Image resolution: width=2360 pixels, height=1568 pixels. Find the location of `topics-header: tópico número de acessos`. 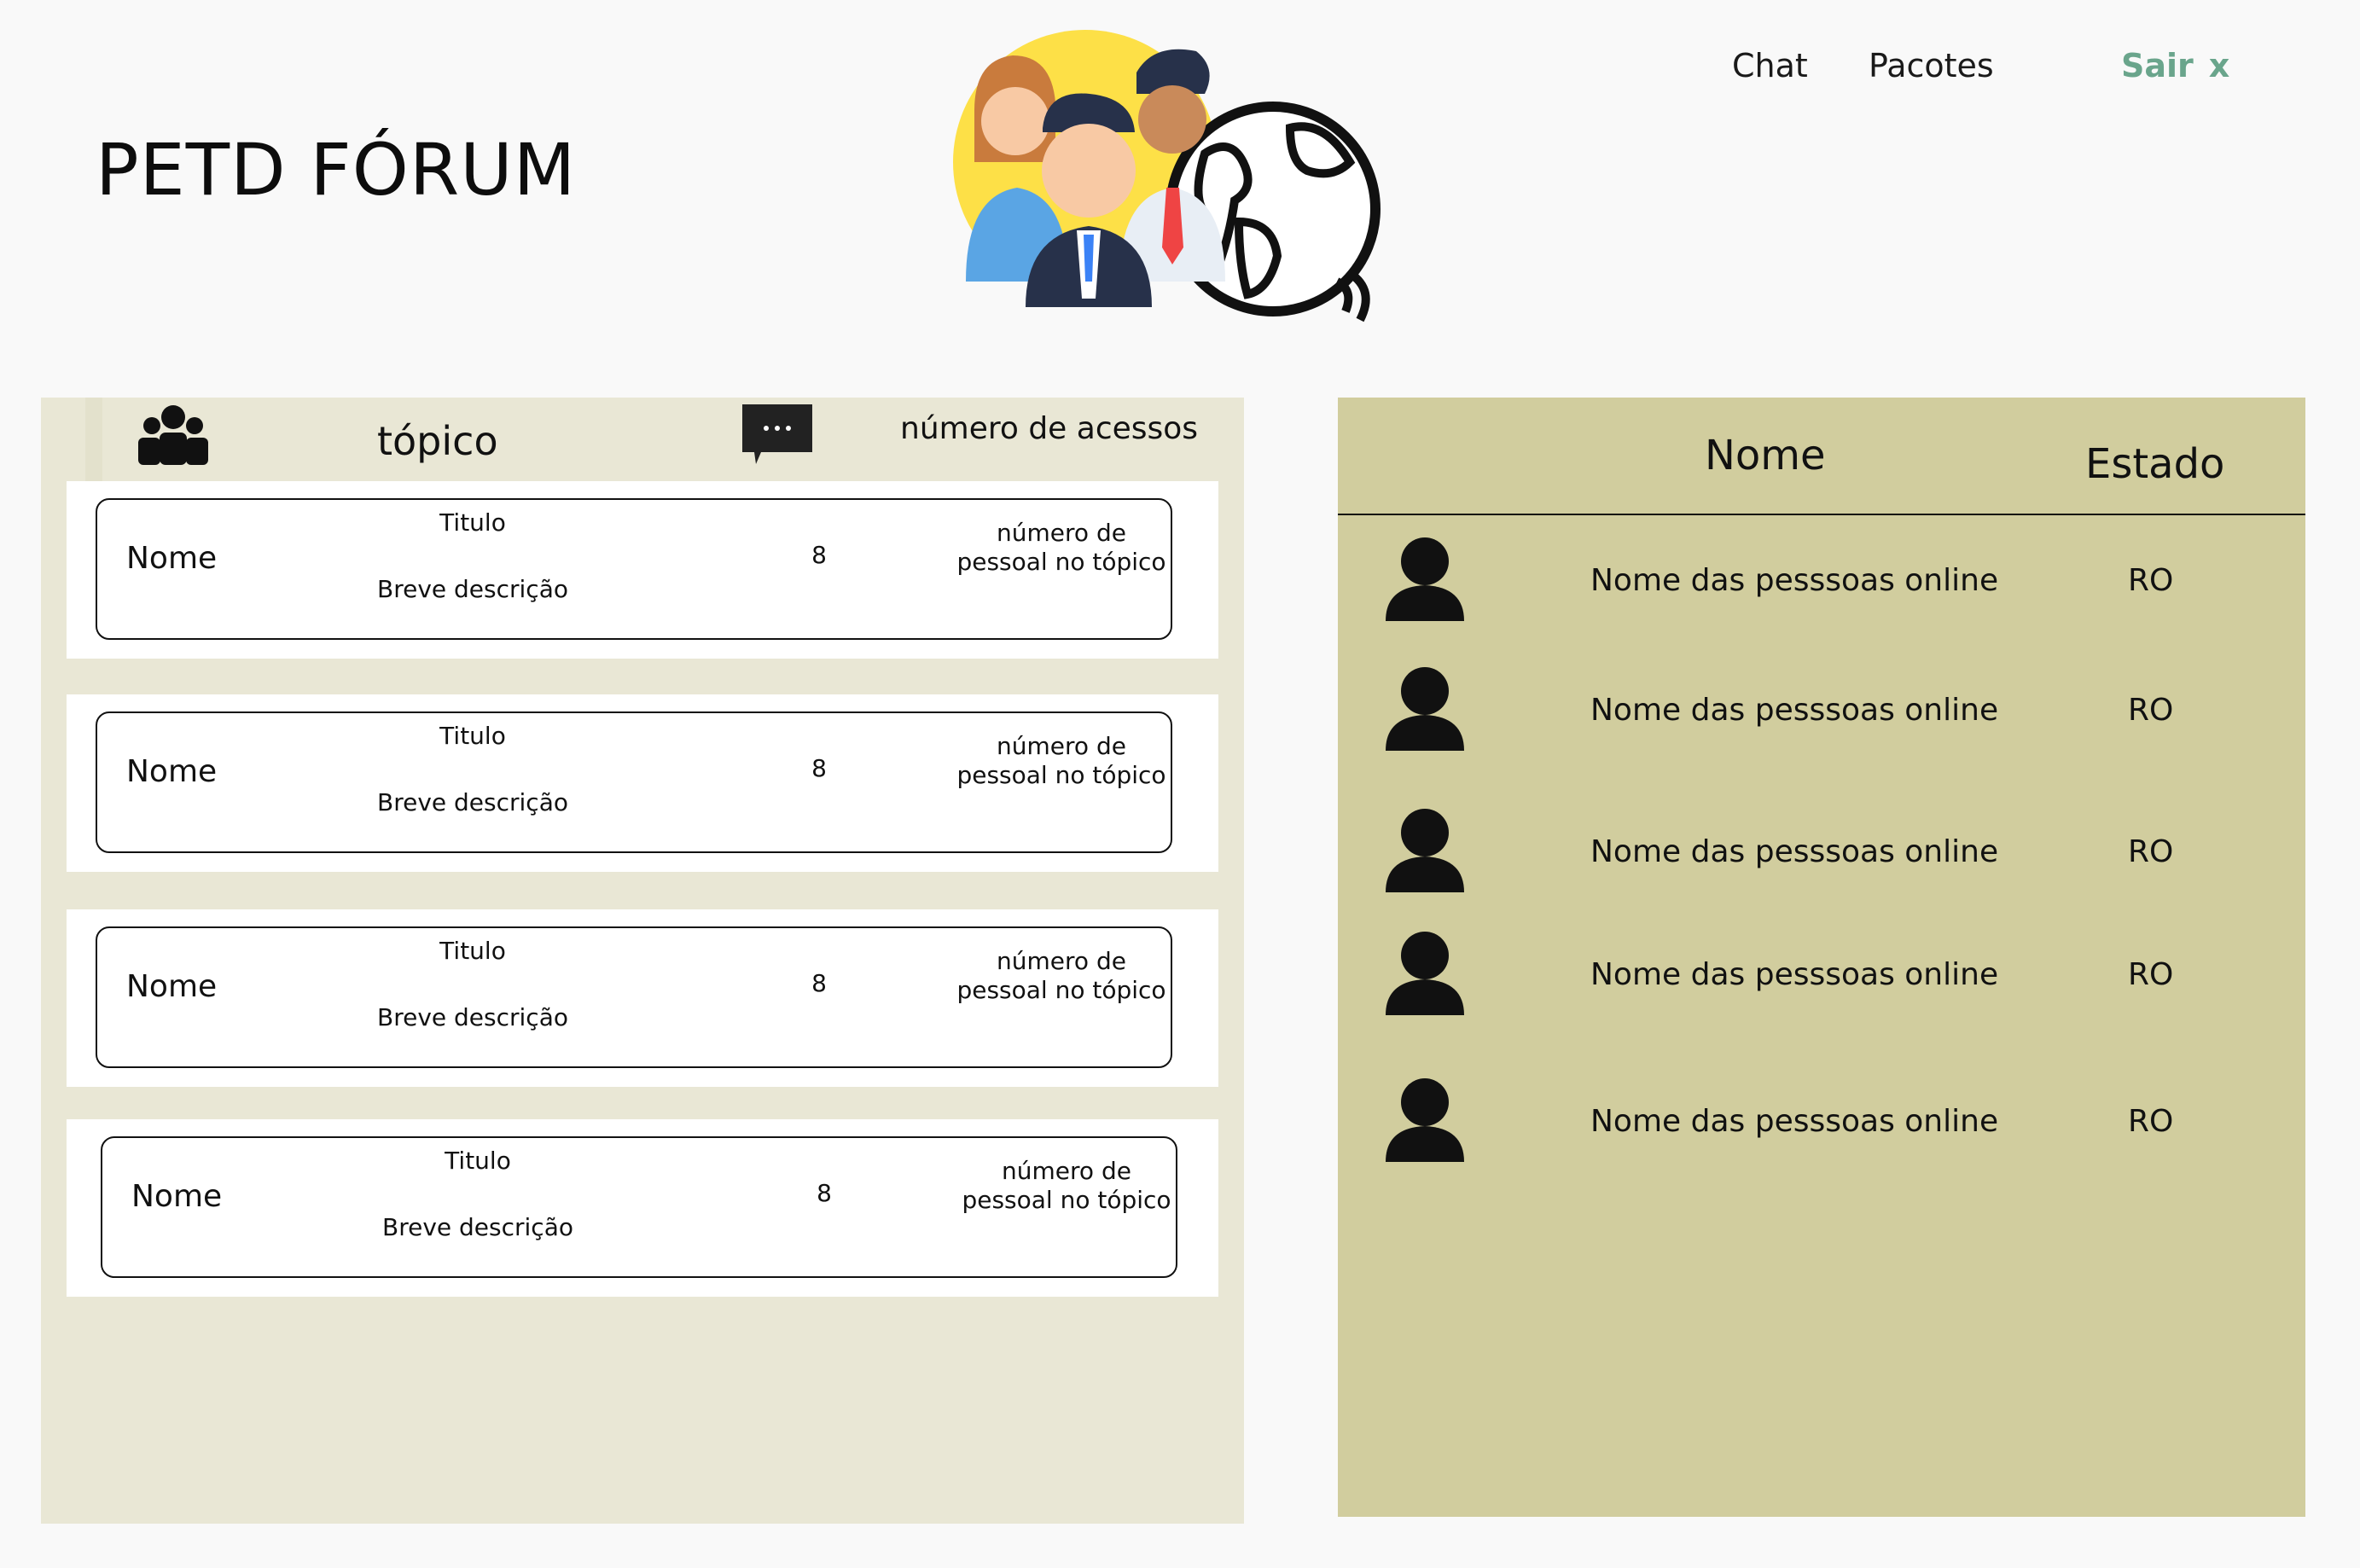

topics-header: tópico número de acessos is located at coordinates (657, 439).